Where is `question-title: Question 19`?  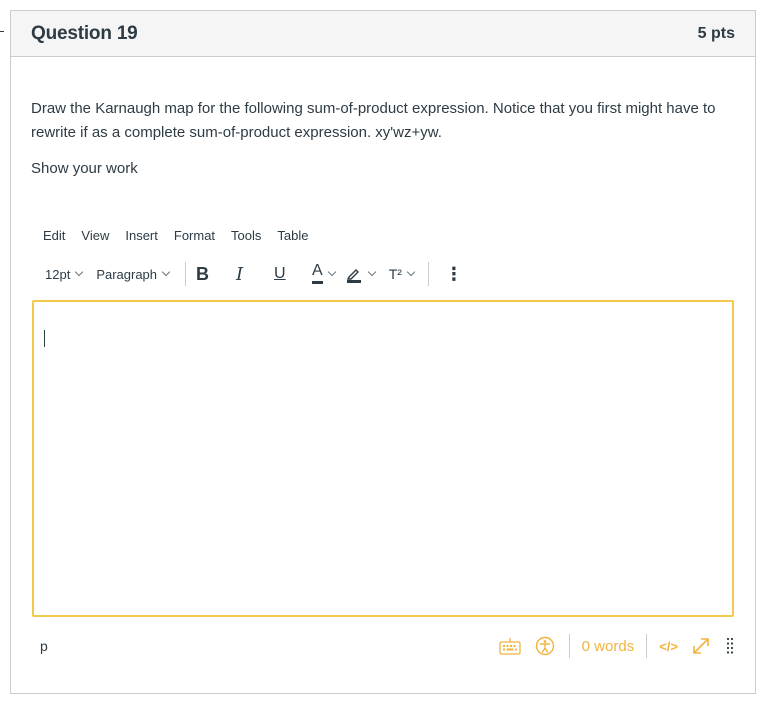
question-title: Question 19 is located at coordinates (84, 33).